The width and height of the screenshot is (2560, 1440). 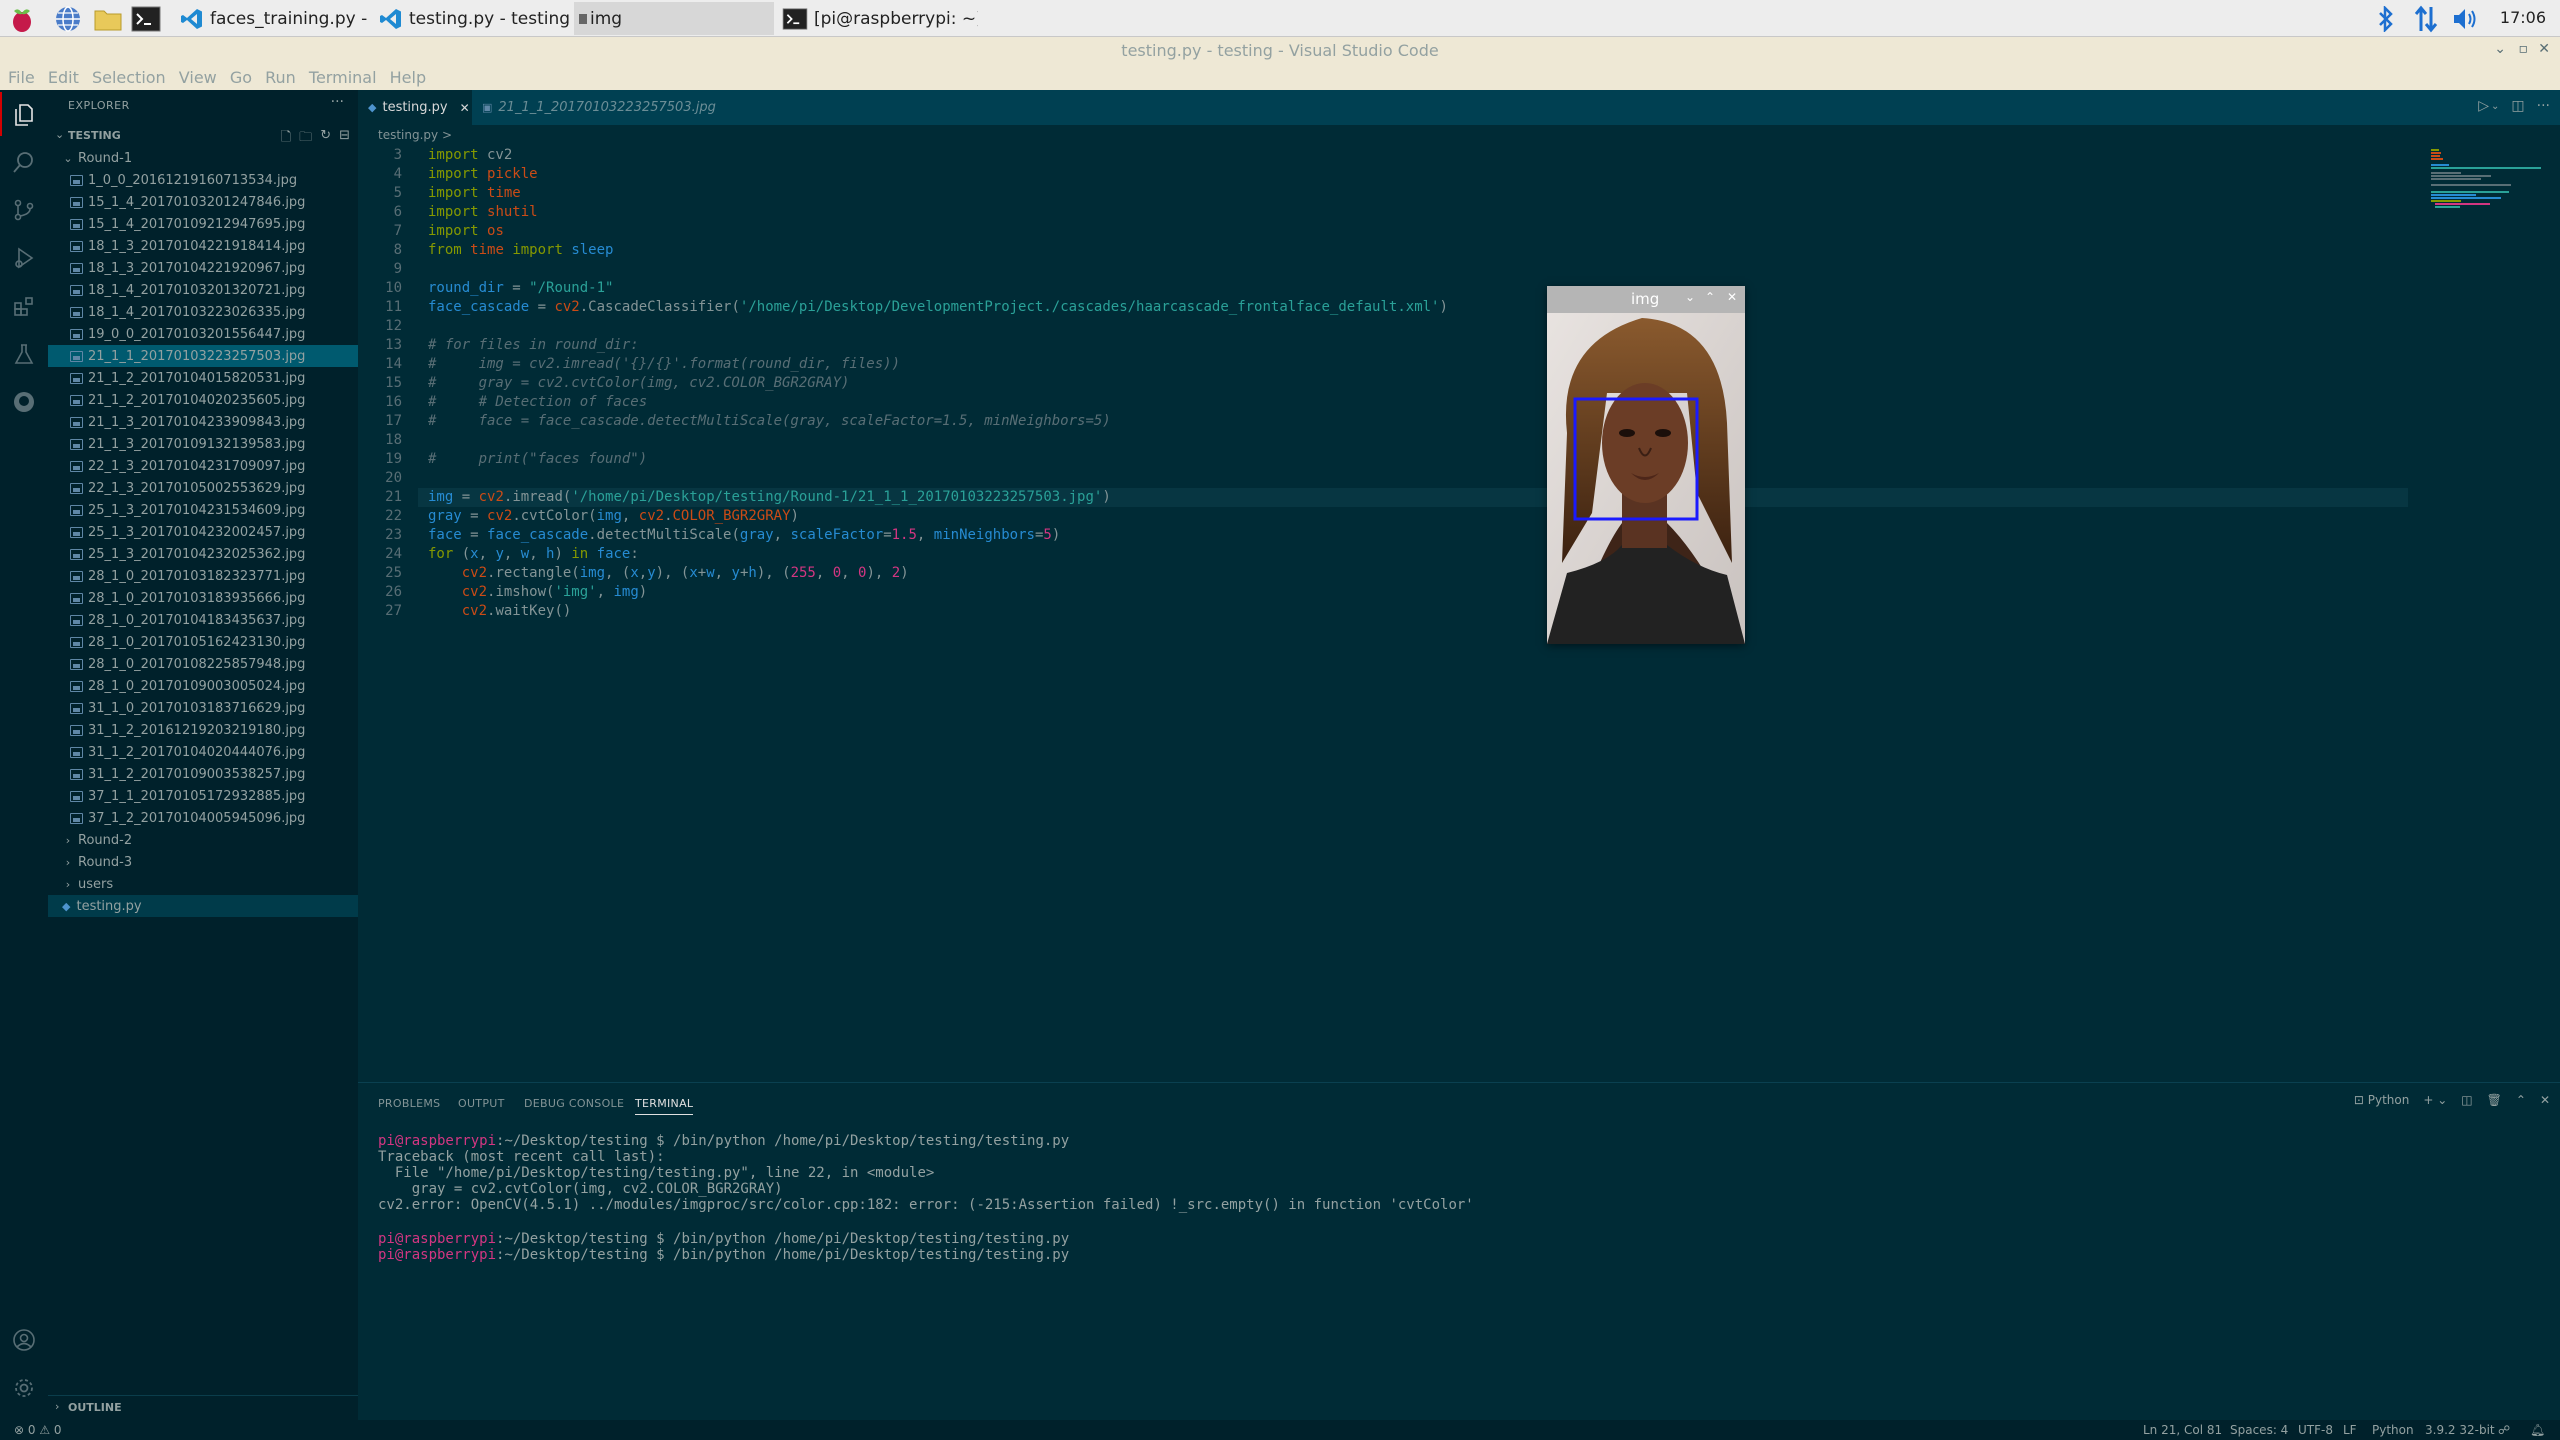 I want to click on tree-folder-item: › Round-2, so click(x=203, y=840).